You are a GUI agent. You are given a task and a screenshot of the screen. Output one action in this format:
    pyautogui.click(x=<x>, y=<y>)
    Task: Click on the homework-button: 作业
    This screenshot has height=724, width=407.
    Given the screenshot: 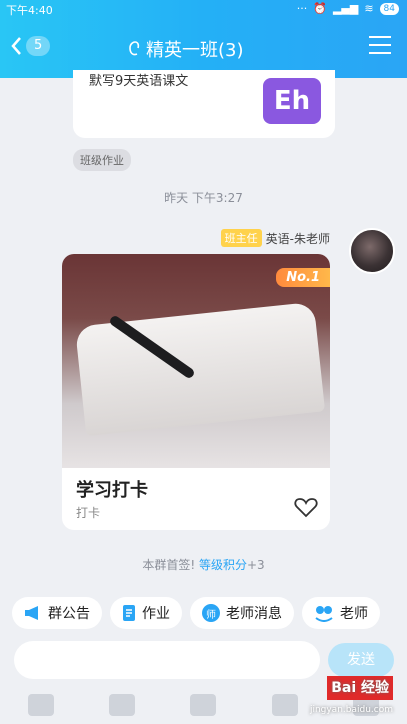 What is the action you would take?
    pyautogui.click(x=146, y=613)
    